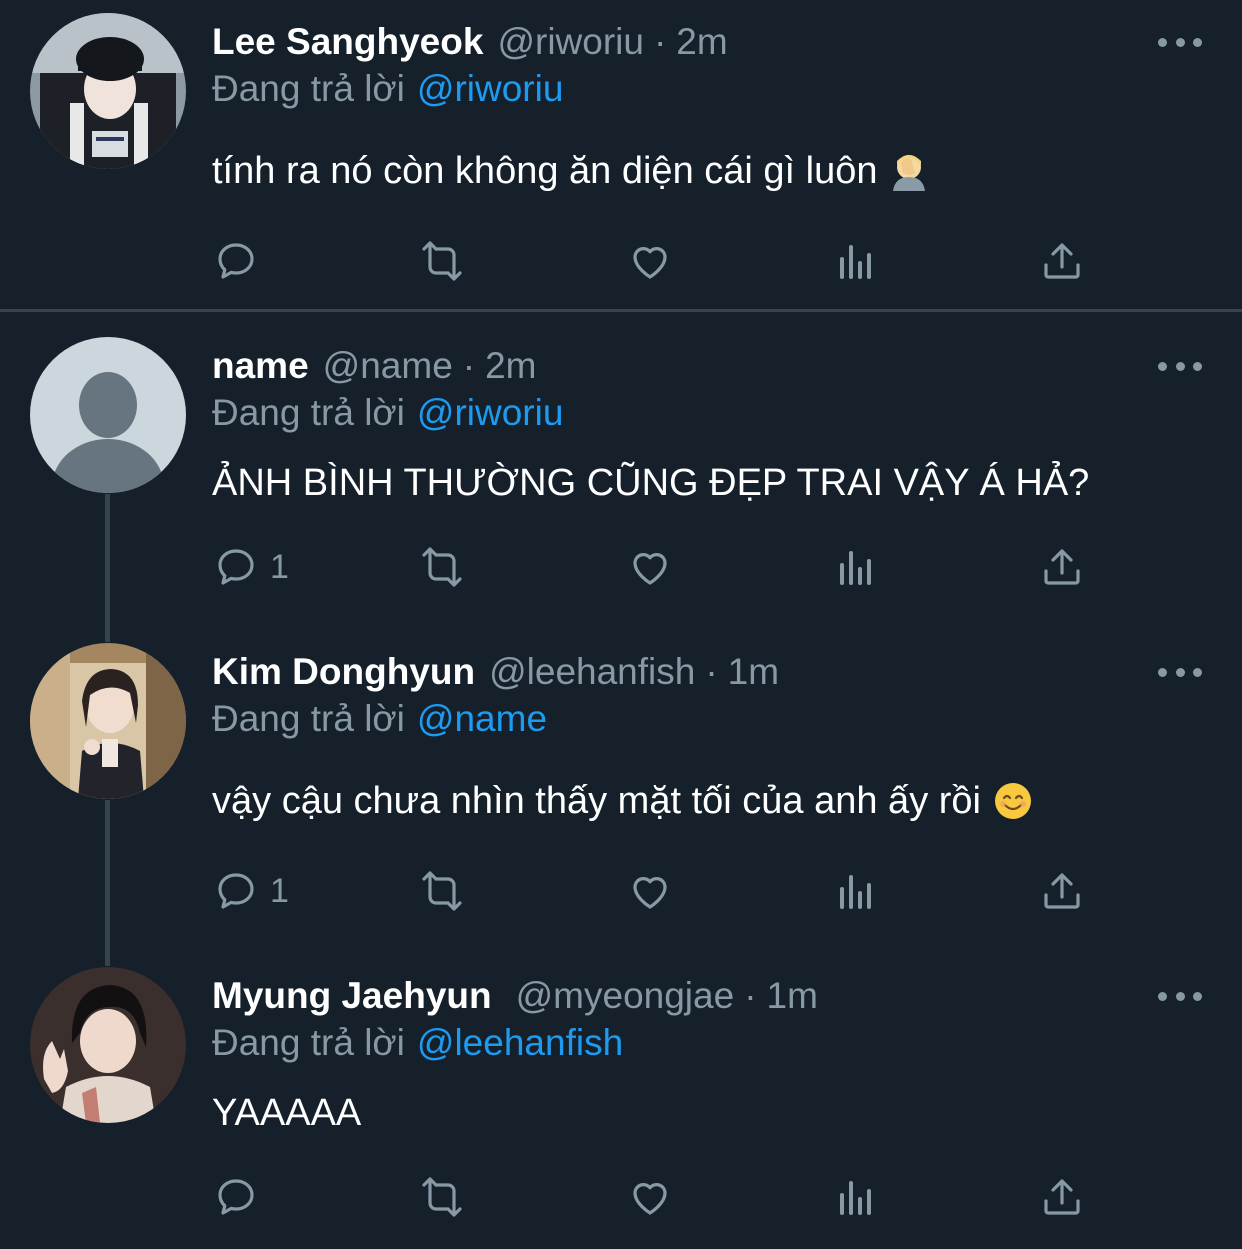  I want to click on display-name: Myung Jaehyun, so click(352, 996).